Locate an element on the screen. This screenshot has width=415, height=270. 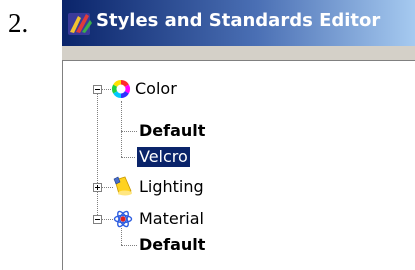
tree-node-lighting: Lighting is located at coordinates (171, 187).